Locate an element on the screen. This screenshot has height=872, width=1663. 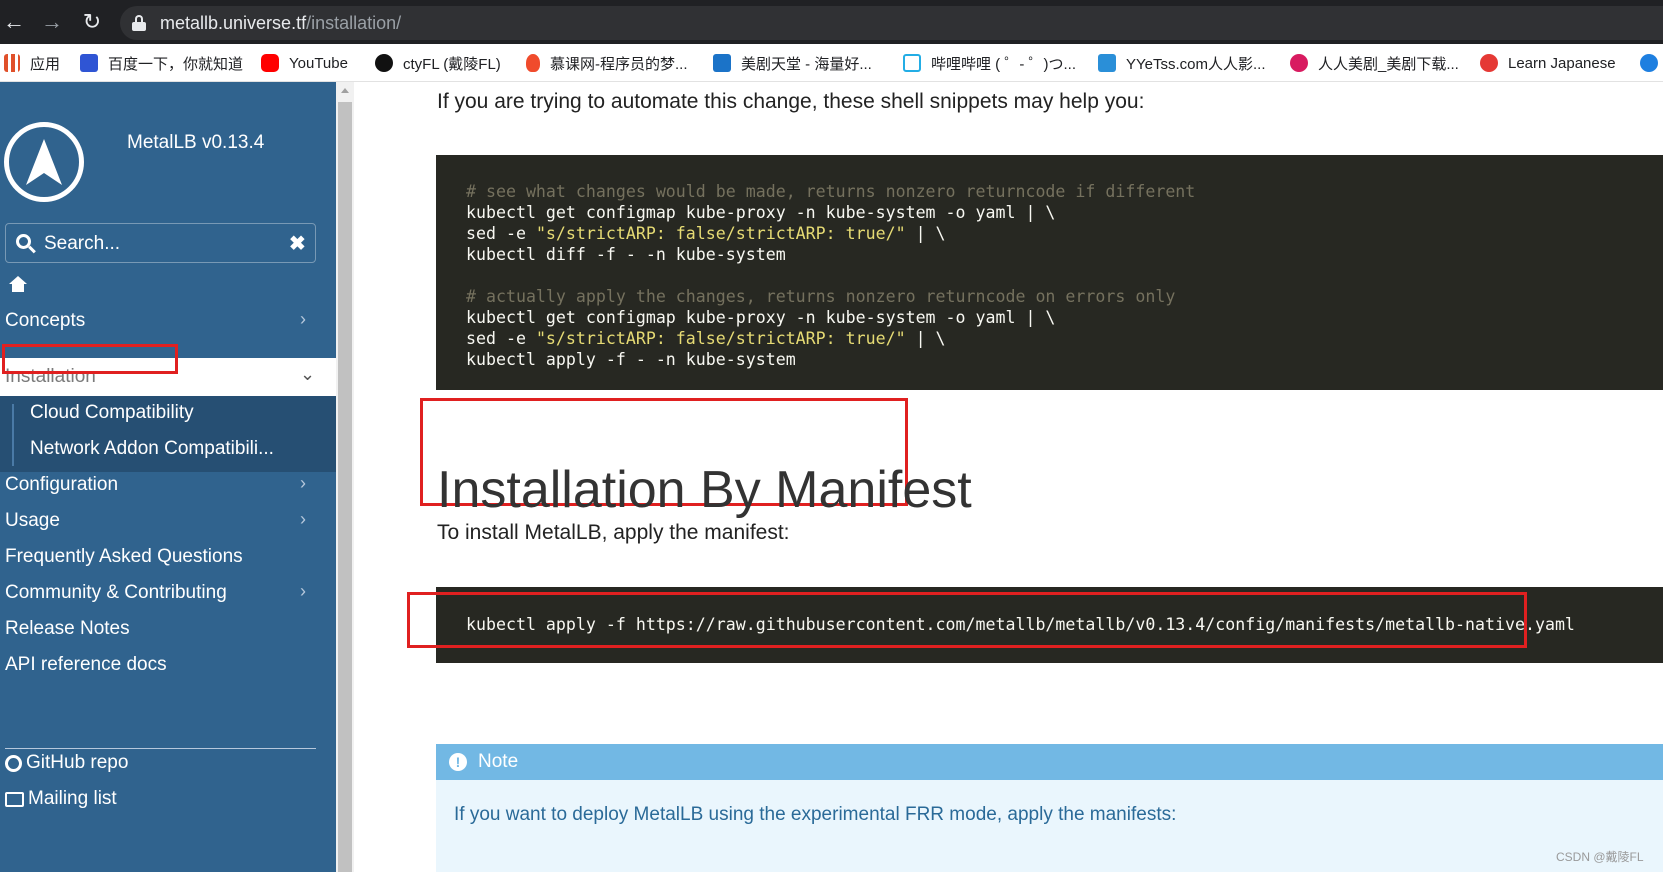
mailing-list-link: Mailing list is located at coordinates (61, 799).